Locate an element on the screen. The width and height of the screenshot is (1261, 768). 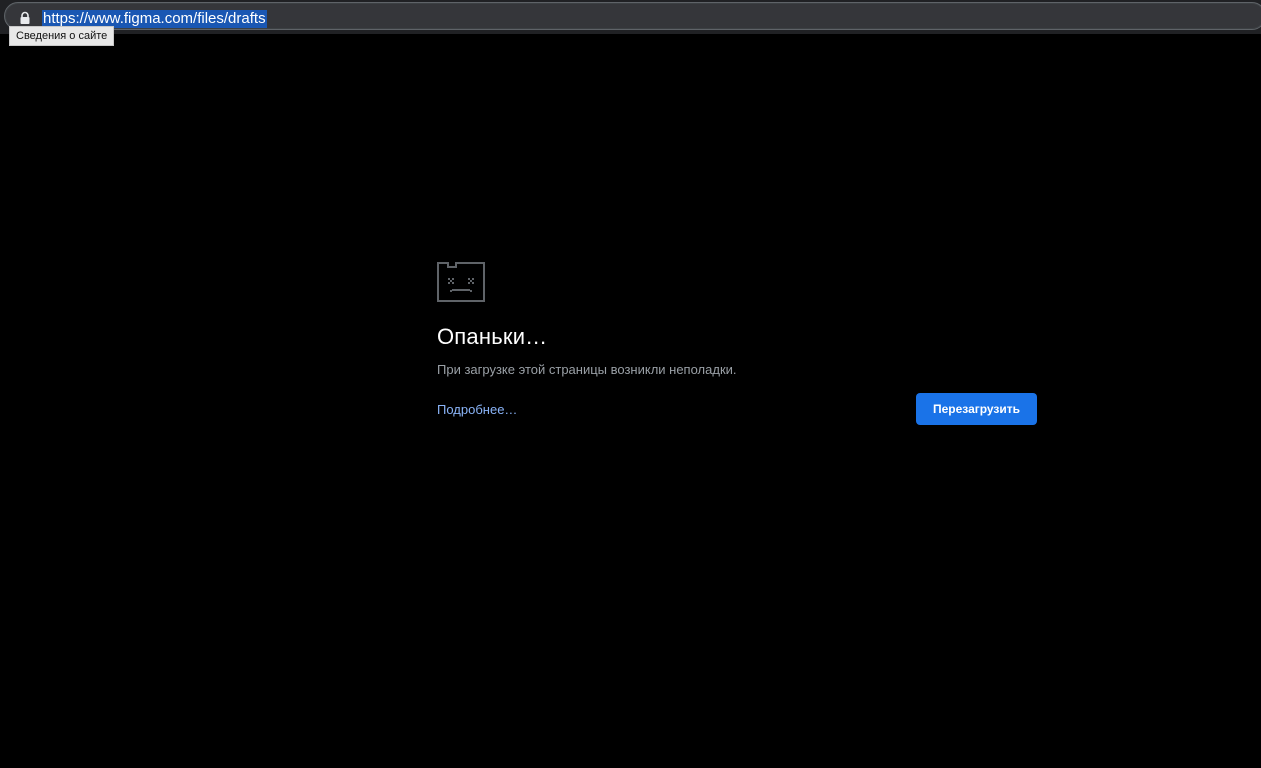
address-bar: https://www.figma.com/files/drafts is located at coordinates (632, 16).